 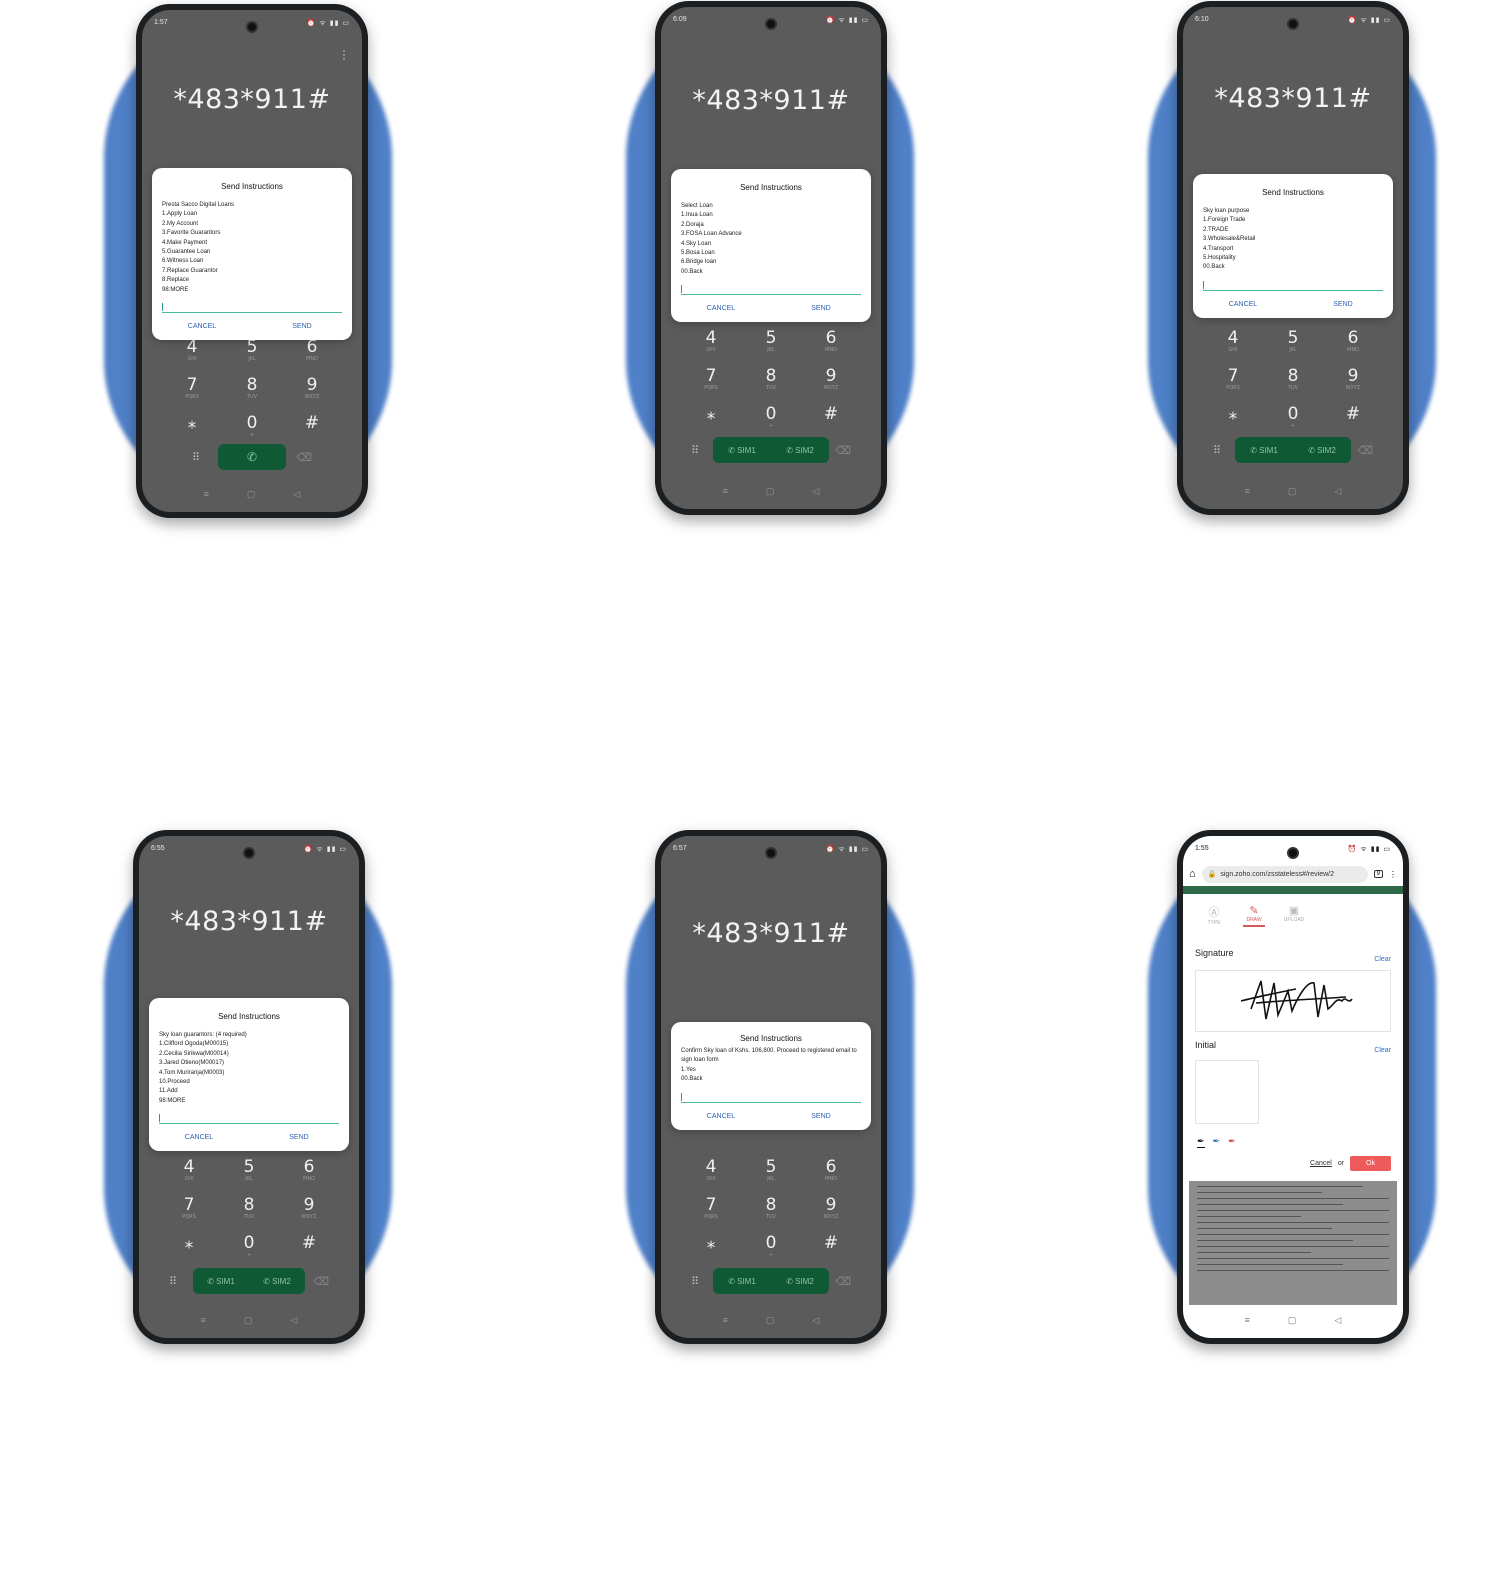 What do you see at coordinates (1217, 1142) in the screenshot?
I see `blue-pen-icon: ✒` at bounding box center [1217, 1142].